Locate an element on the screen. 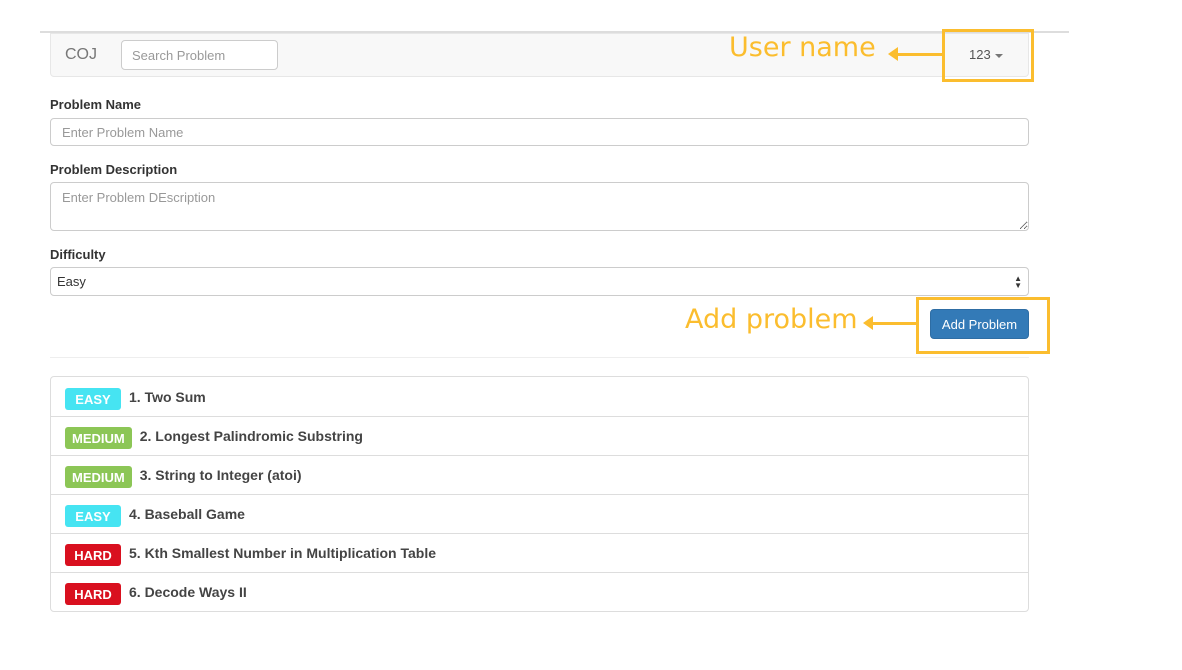  problem-title: 2. Longest Palindromic Substring is located at coordinates (251, 436).